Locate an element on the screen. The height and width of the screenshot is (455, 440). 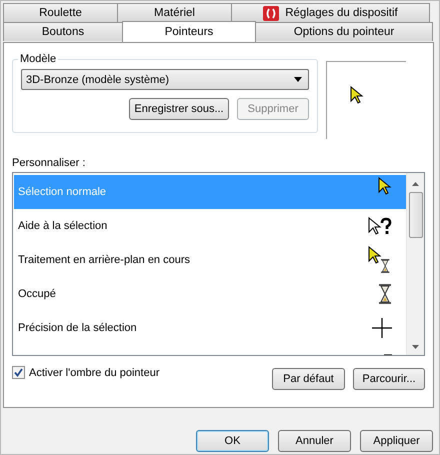
tab-label: Matériel is located at coordinates (174, 13).